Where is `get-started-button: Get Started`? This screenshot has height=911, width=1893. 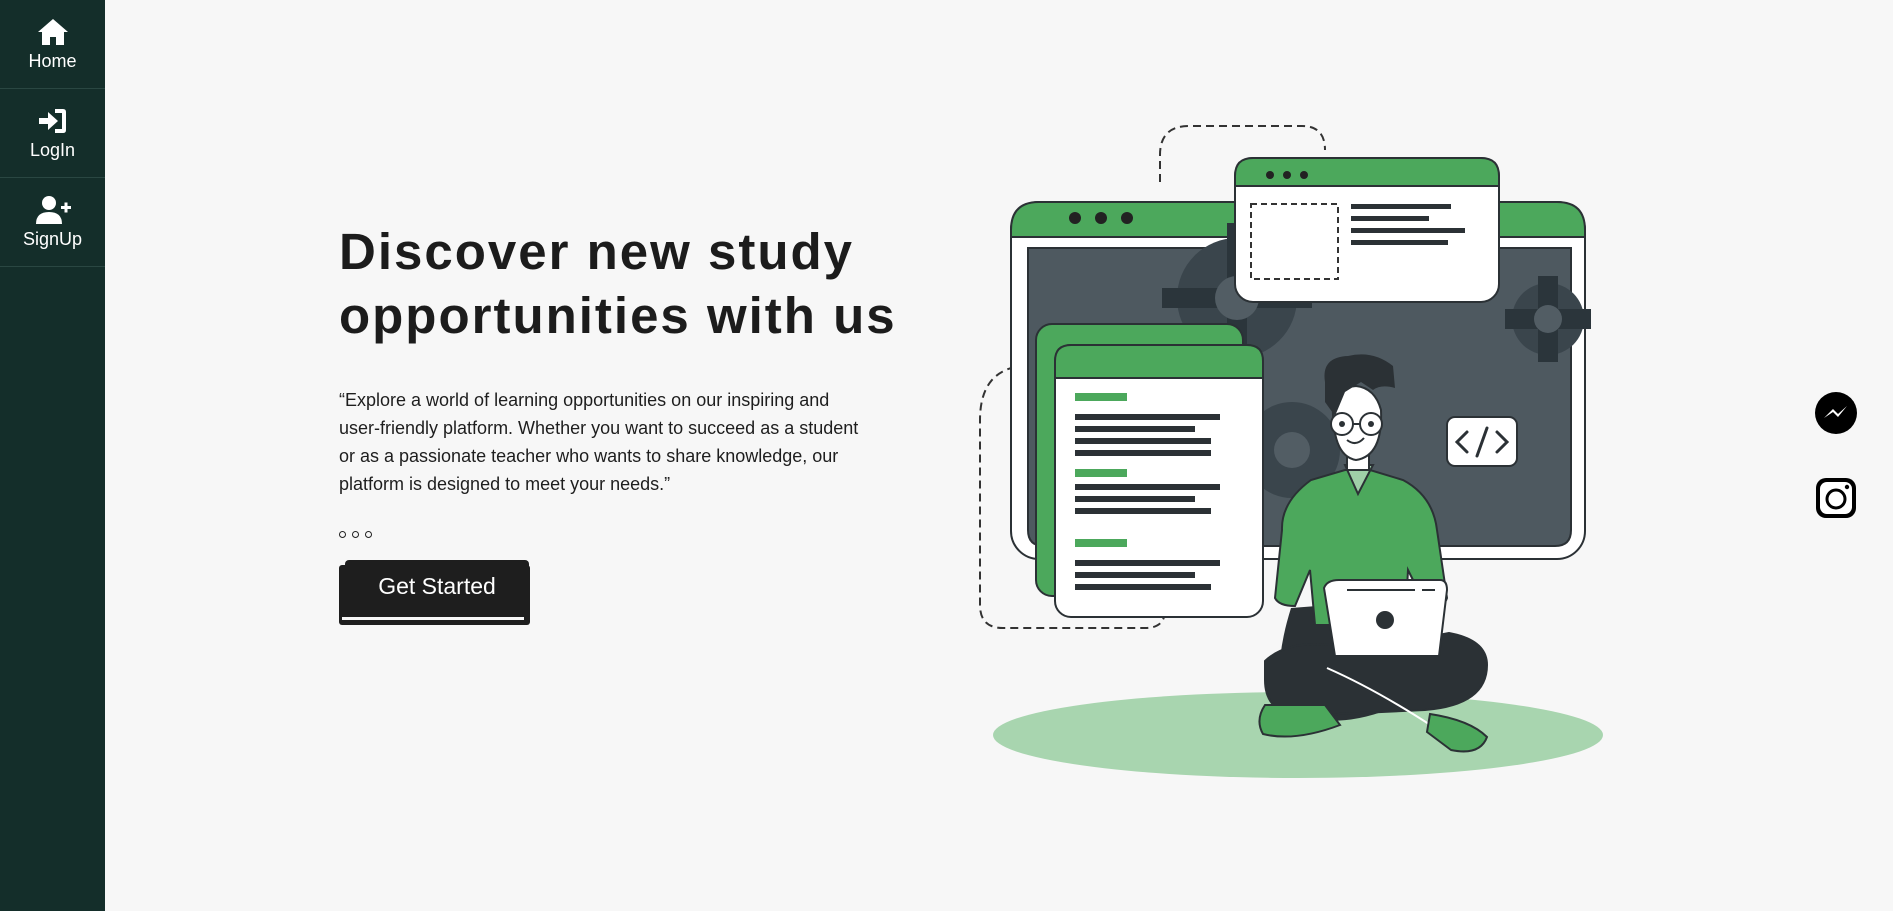
get-started-button: Get Started is located at coordinates (437, 586).